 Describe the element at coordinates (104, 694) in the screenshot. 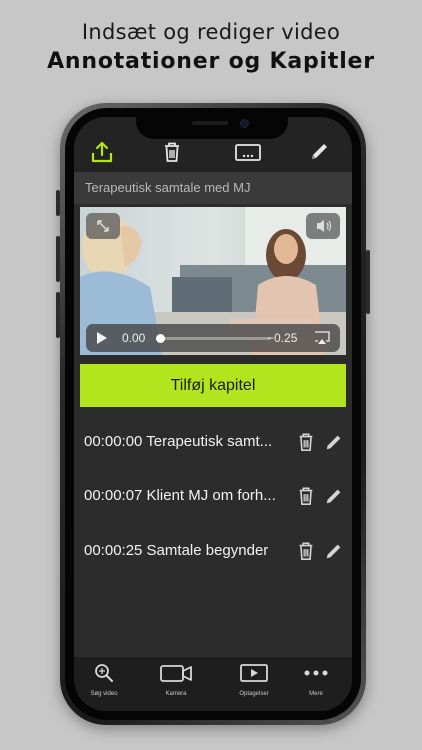

I see `tab-label: Søg video` at that location.